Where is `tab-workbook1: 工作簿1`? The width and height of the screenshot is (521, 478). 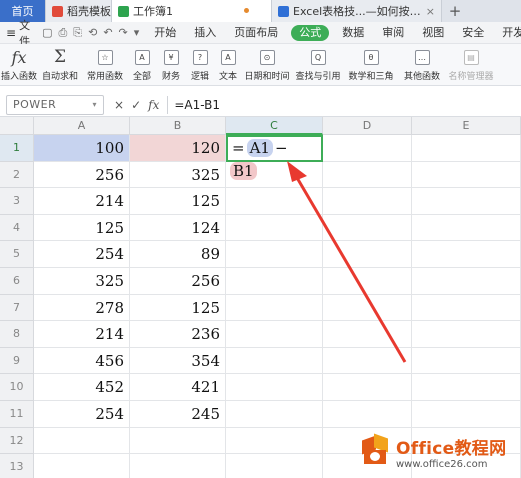 tab-workbook1: 工作簿1 is located at coordinates (192, 11).